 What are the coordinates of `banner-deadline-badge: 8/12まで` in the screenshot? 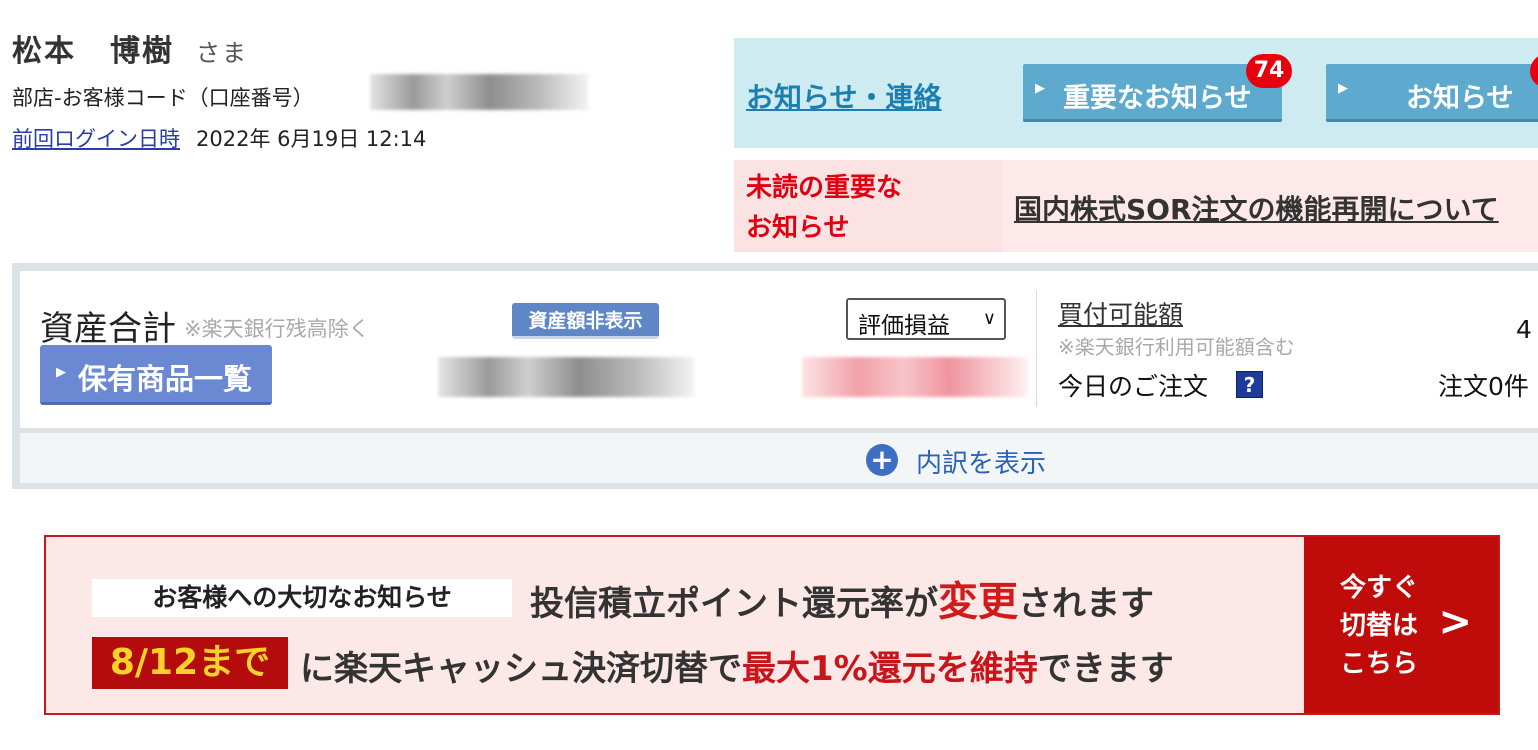 It's located at (190, 663).